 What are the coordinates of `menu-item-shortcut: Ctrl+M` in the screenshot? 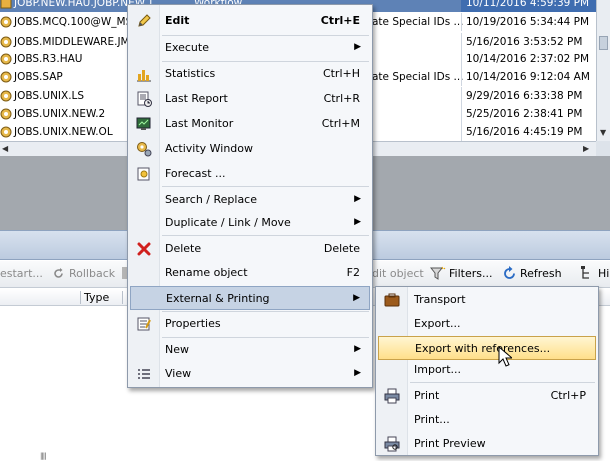 It's located at (340, 123).